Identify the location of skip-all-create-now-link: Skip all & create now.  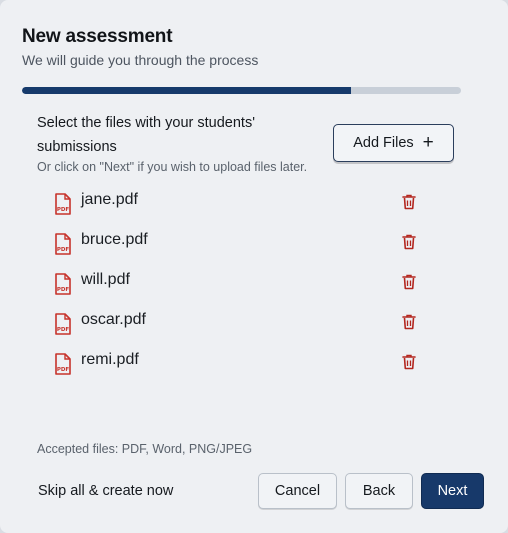
(105, 491).